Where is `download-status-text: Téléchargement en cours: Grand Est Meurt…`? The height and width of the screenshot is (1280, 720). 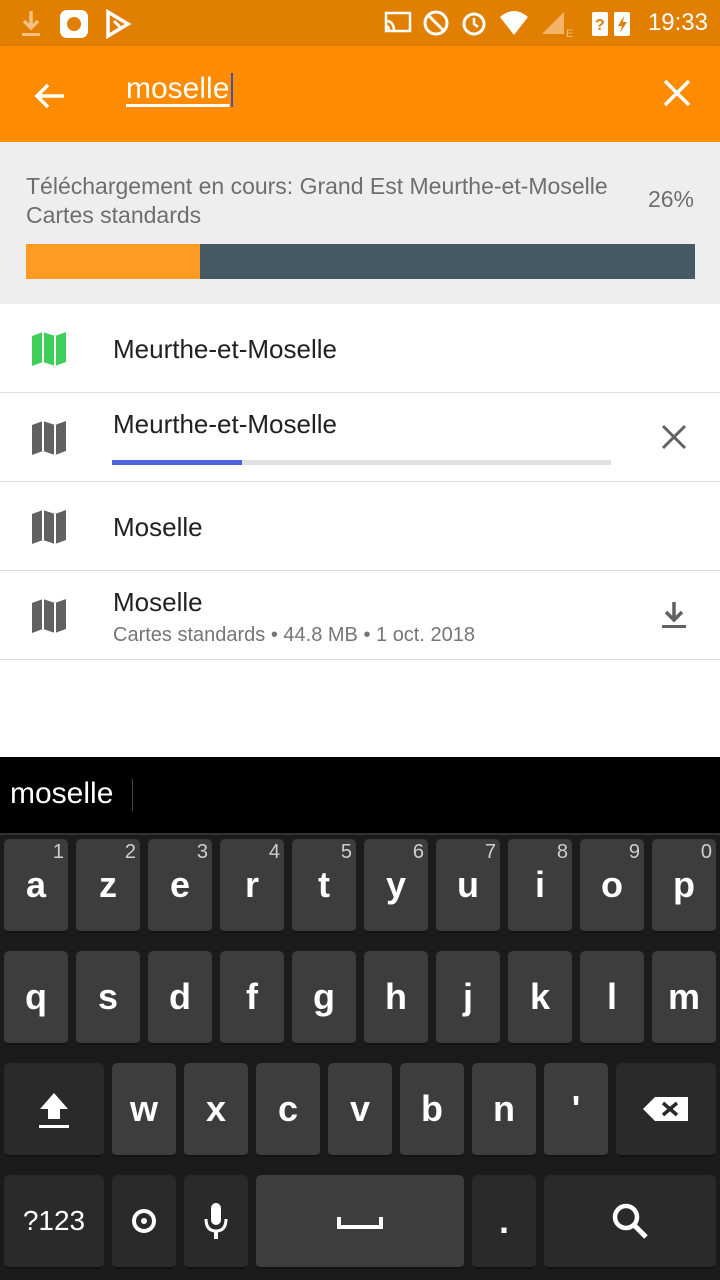 download-status-text: Téléchargement en cours: Grand Est Meurt… is located at coordinates (317, 200).